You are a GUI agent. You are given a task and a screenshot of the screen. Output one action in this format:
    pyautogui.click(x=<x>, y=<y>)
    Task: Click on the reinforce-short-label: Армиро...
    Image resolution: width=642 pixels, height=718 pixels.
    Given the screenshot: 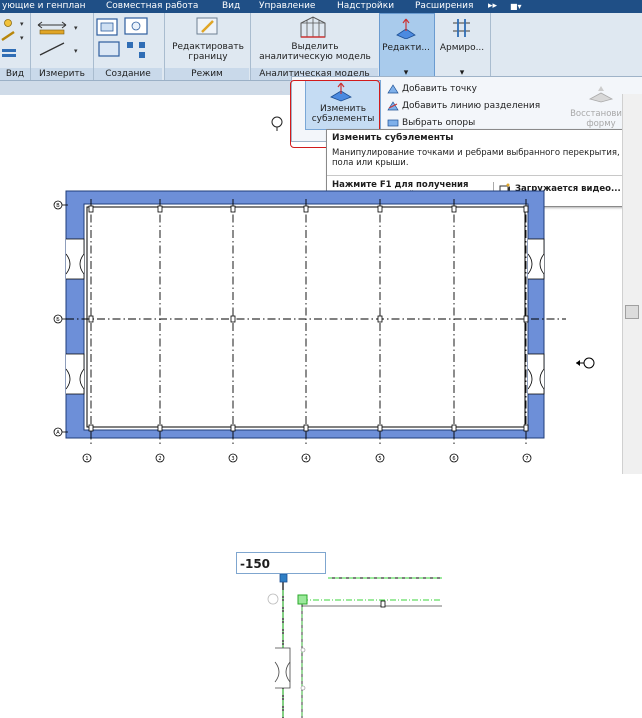 What is the action you would take?
    pyautogui.click(x=462, y=48)
    